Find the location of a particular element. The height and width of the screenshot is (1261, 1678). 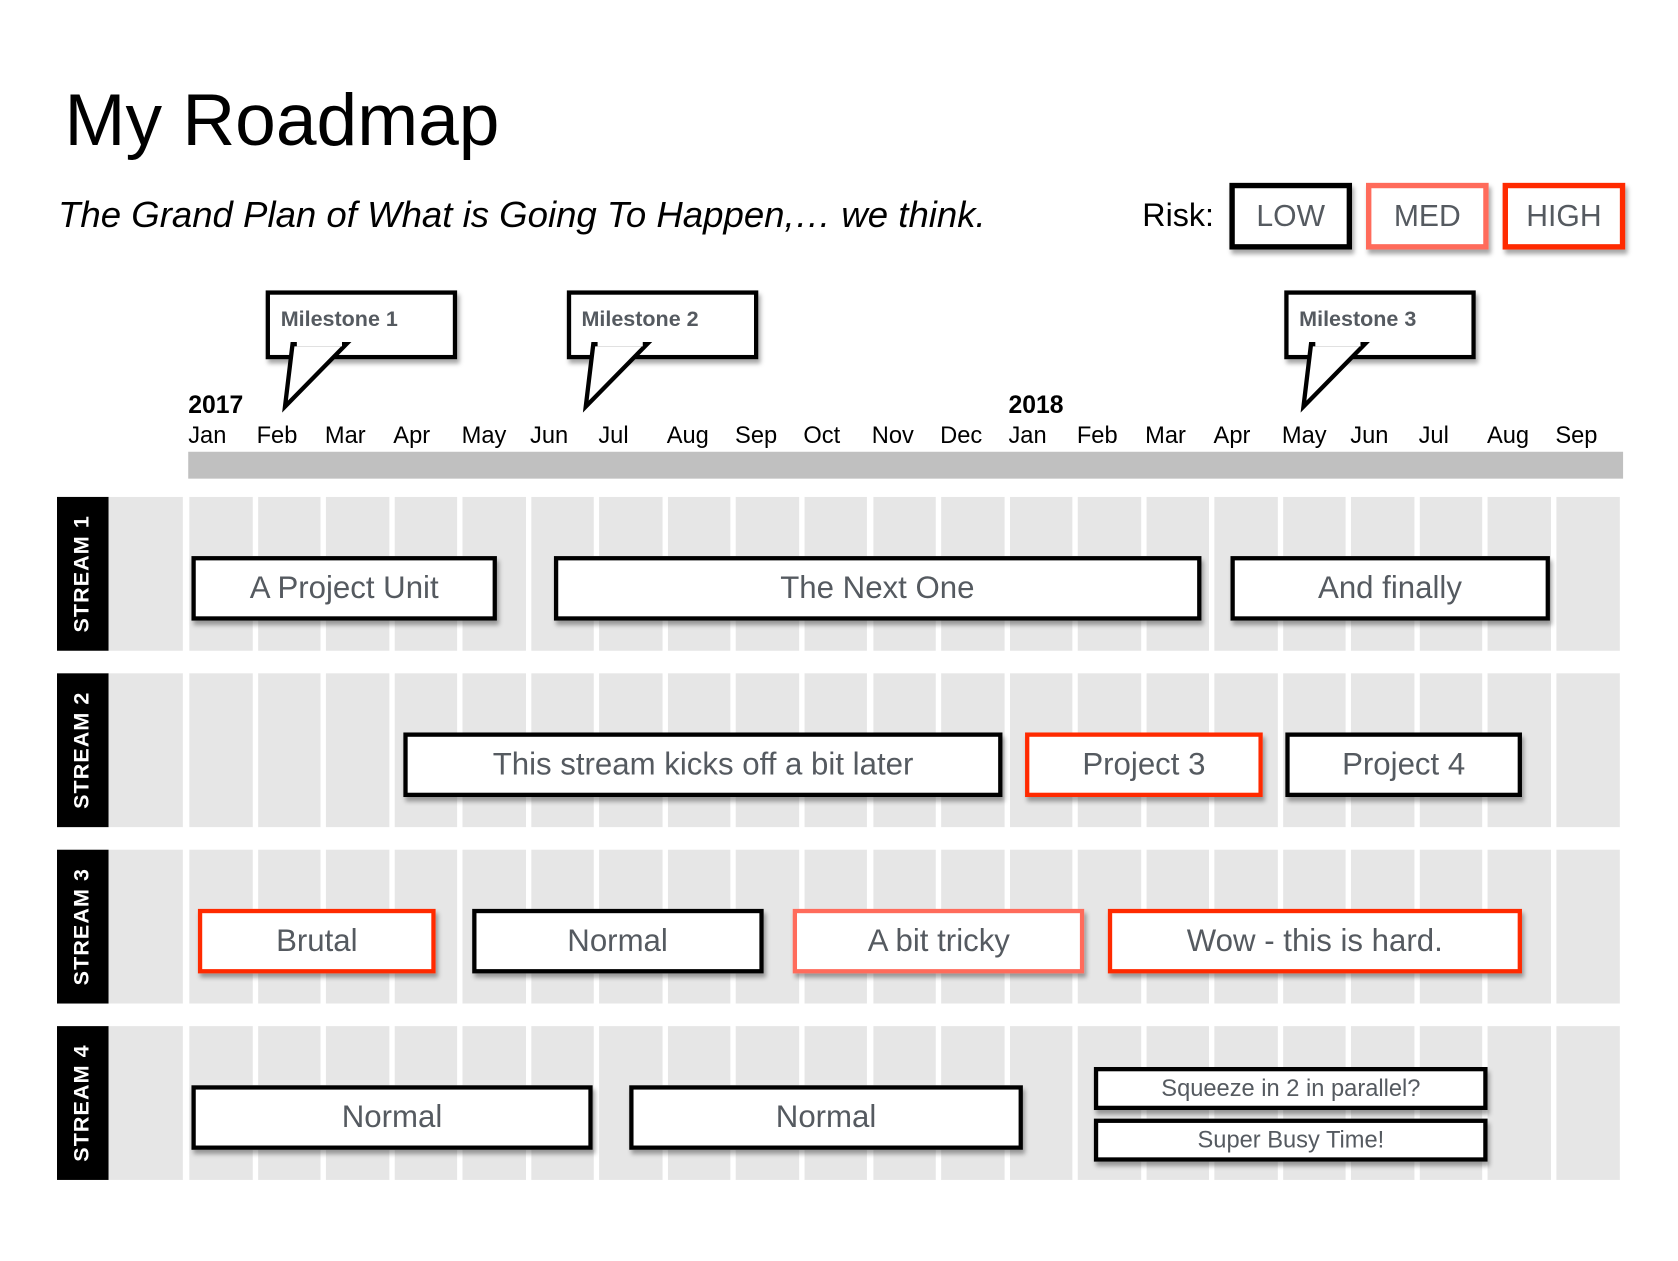

task-bar: Wow - this is hard. is located at coordinates (1315, 941).